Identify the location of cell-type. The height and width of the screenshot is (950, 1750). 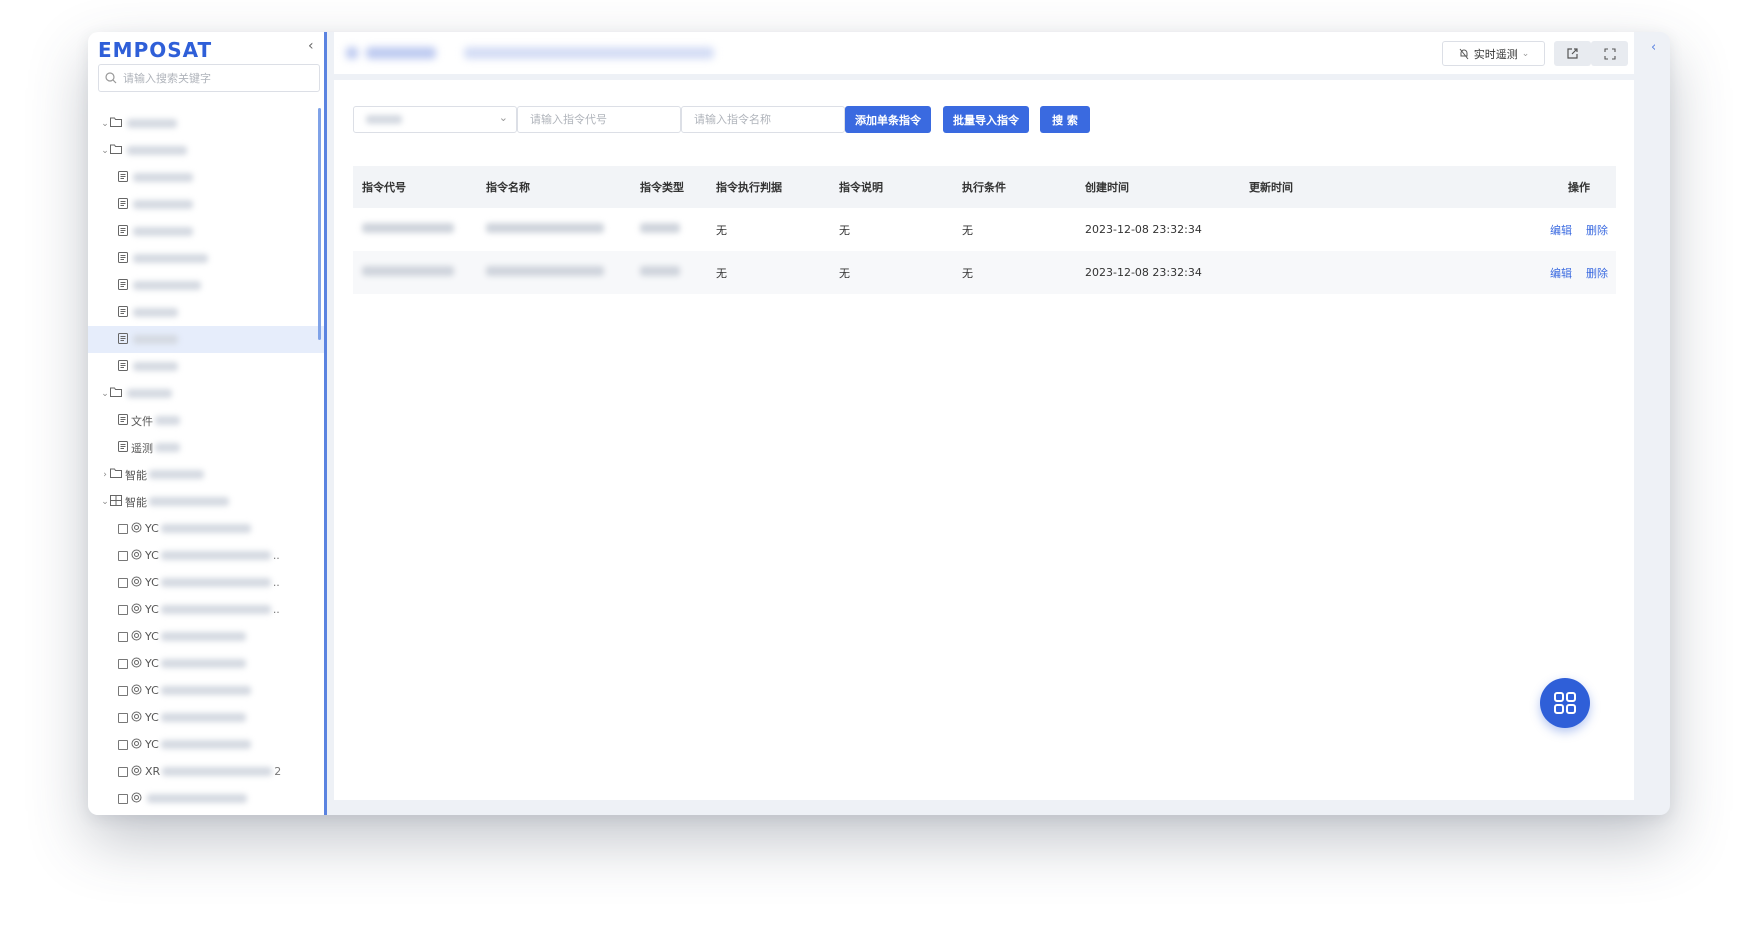
(669, 229).